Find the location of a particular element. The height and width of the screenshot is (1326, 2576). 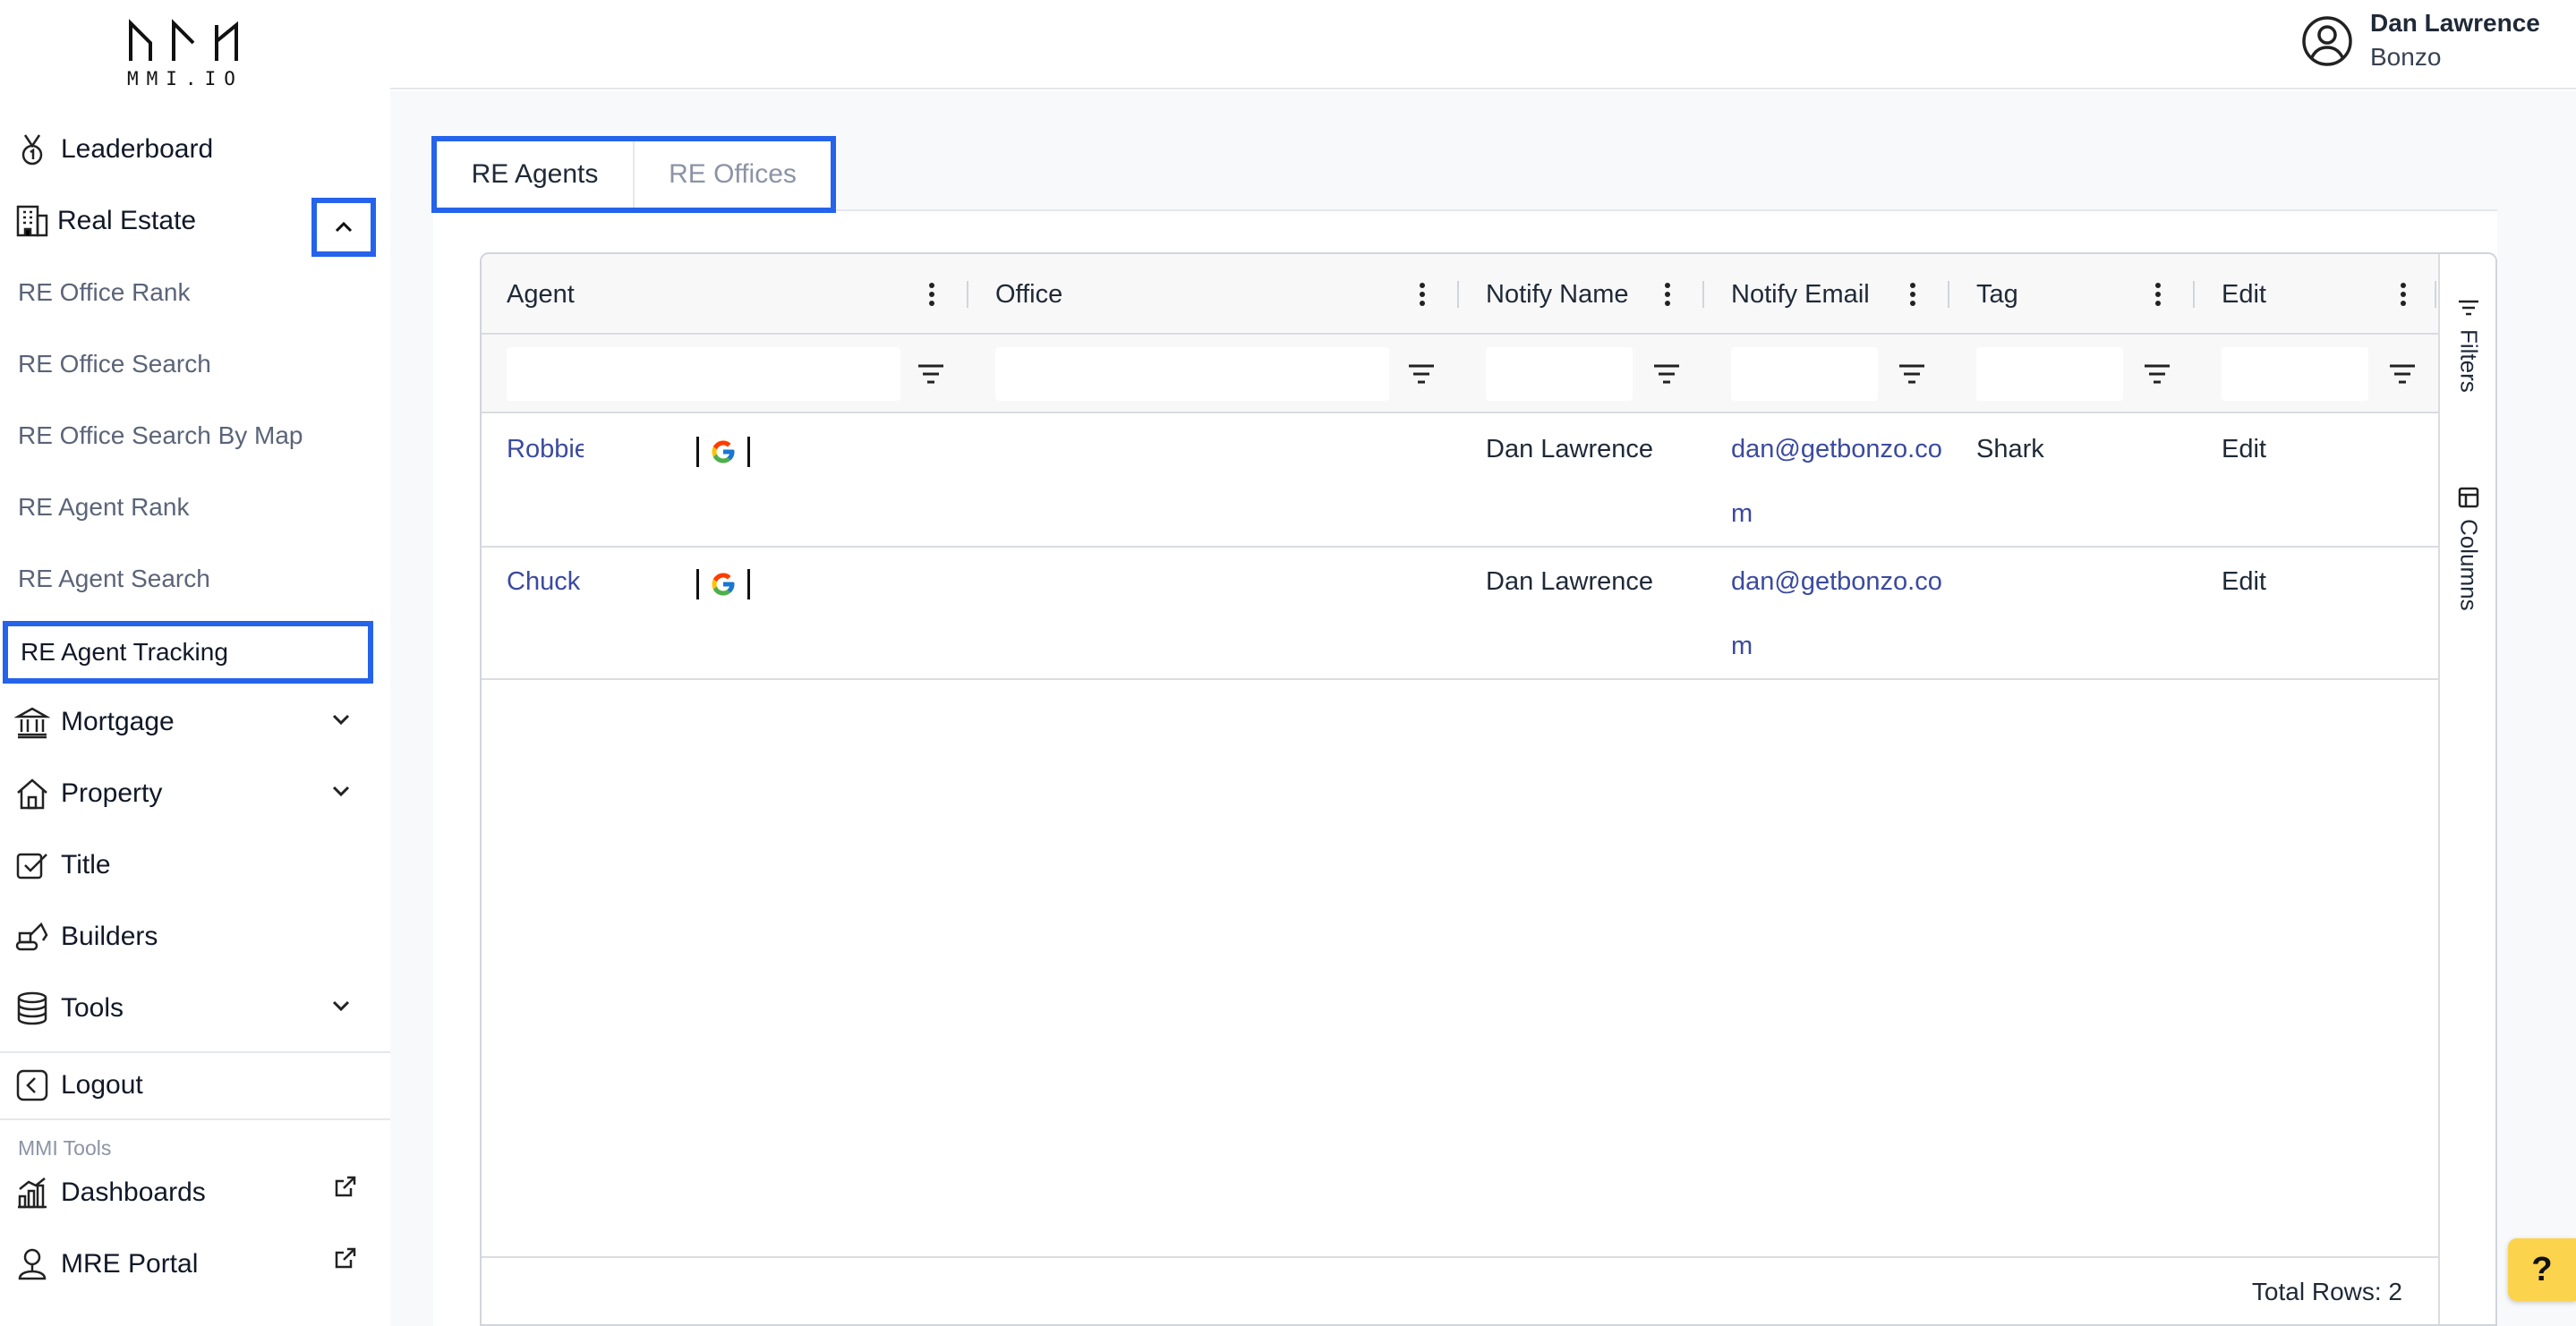

title-check-icon is located at coordinates (32, 865).